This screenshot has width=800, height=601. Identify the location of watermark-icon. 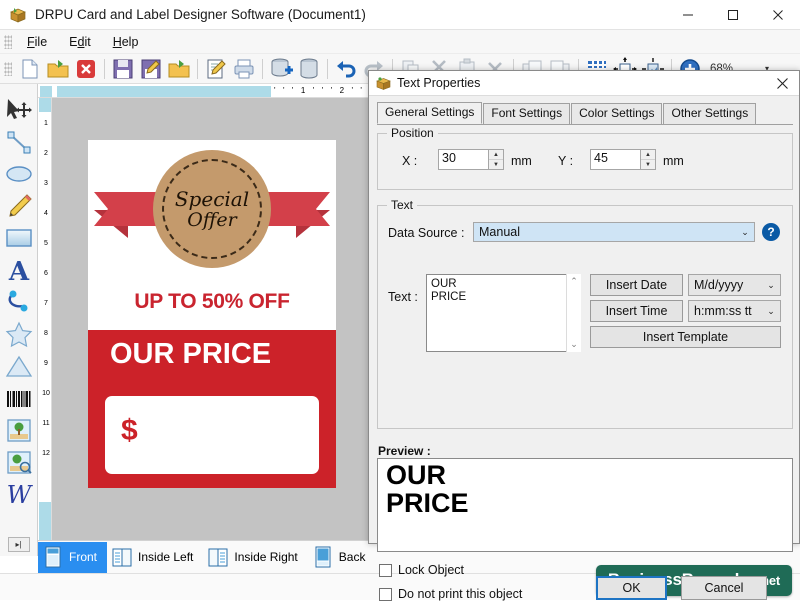
(19, 462).